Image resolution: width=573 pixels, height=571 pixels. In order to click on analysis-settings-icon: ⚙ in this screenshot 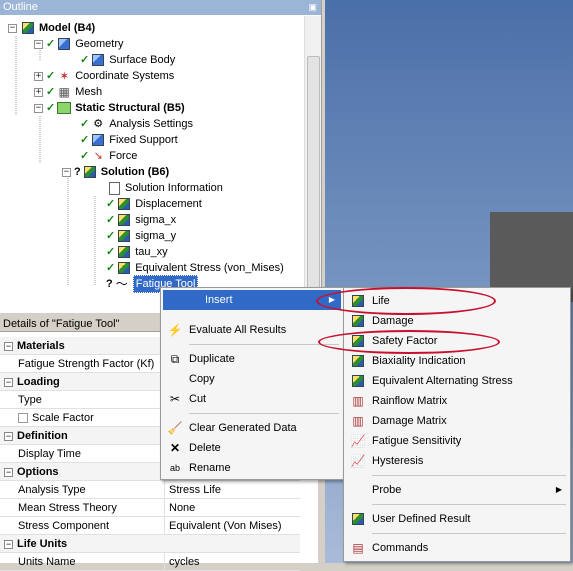, I will do `click(98, 124)`.